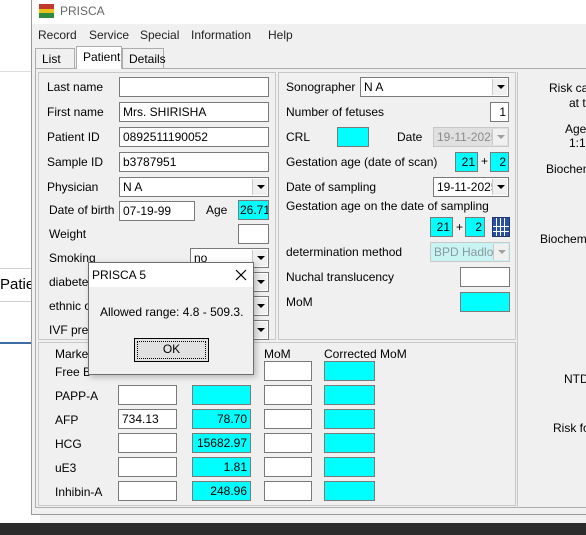  What do you see at coordinates (17, 284) in the screenshot?
I see `background-tab-label: Patie` at bounding box center [17, 284].